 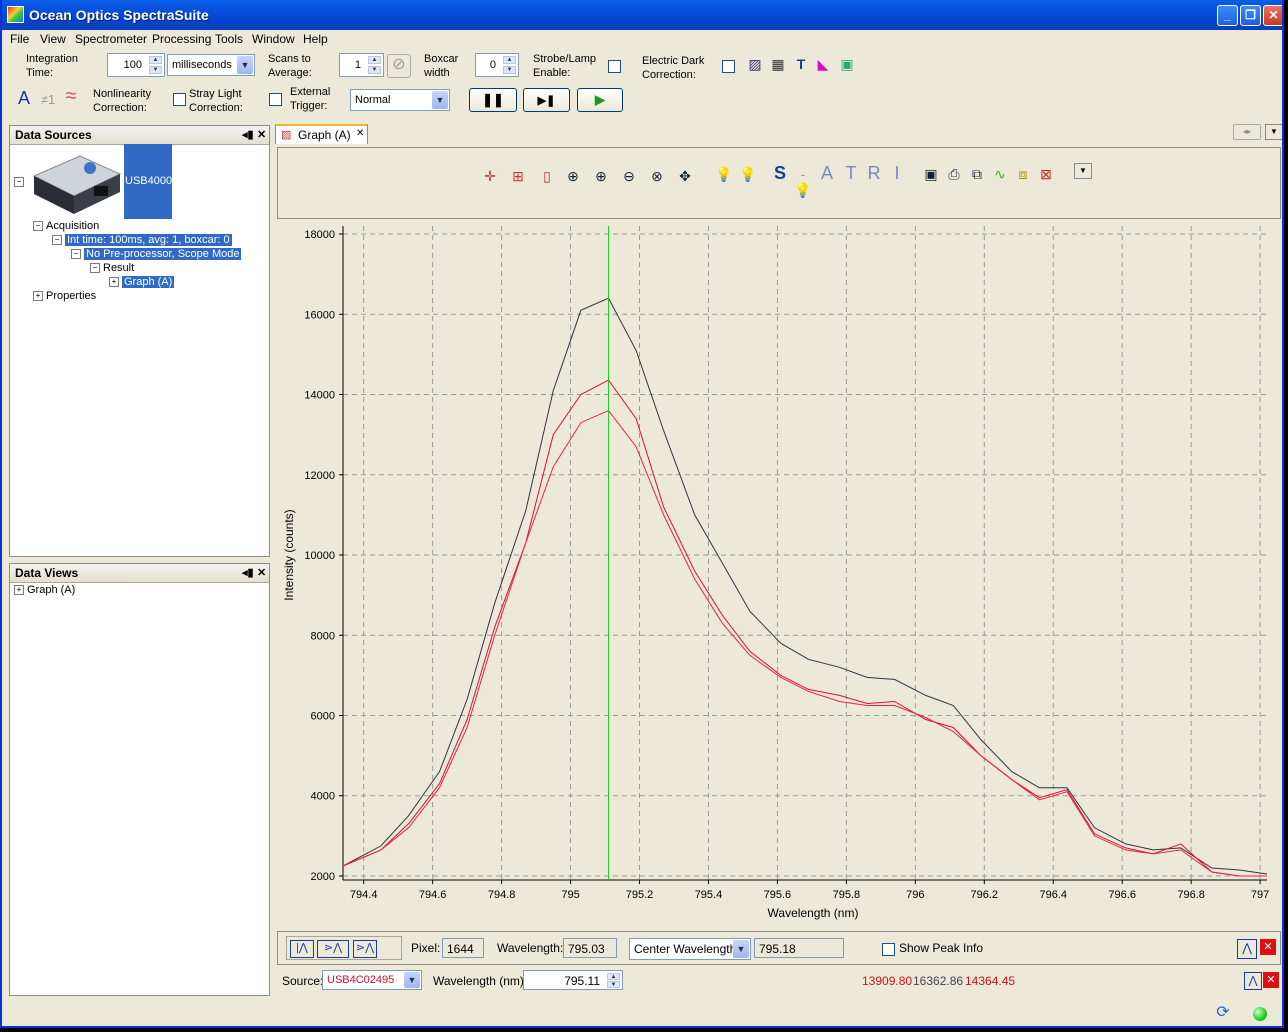 I want to click on zoom-out-icon: ⊖, so click(x=629, y=176).